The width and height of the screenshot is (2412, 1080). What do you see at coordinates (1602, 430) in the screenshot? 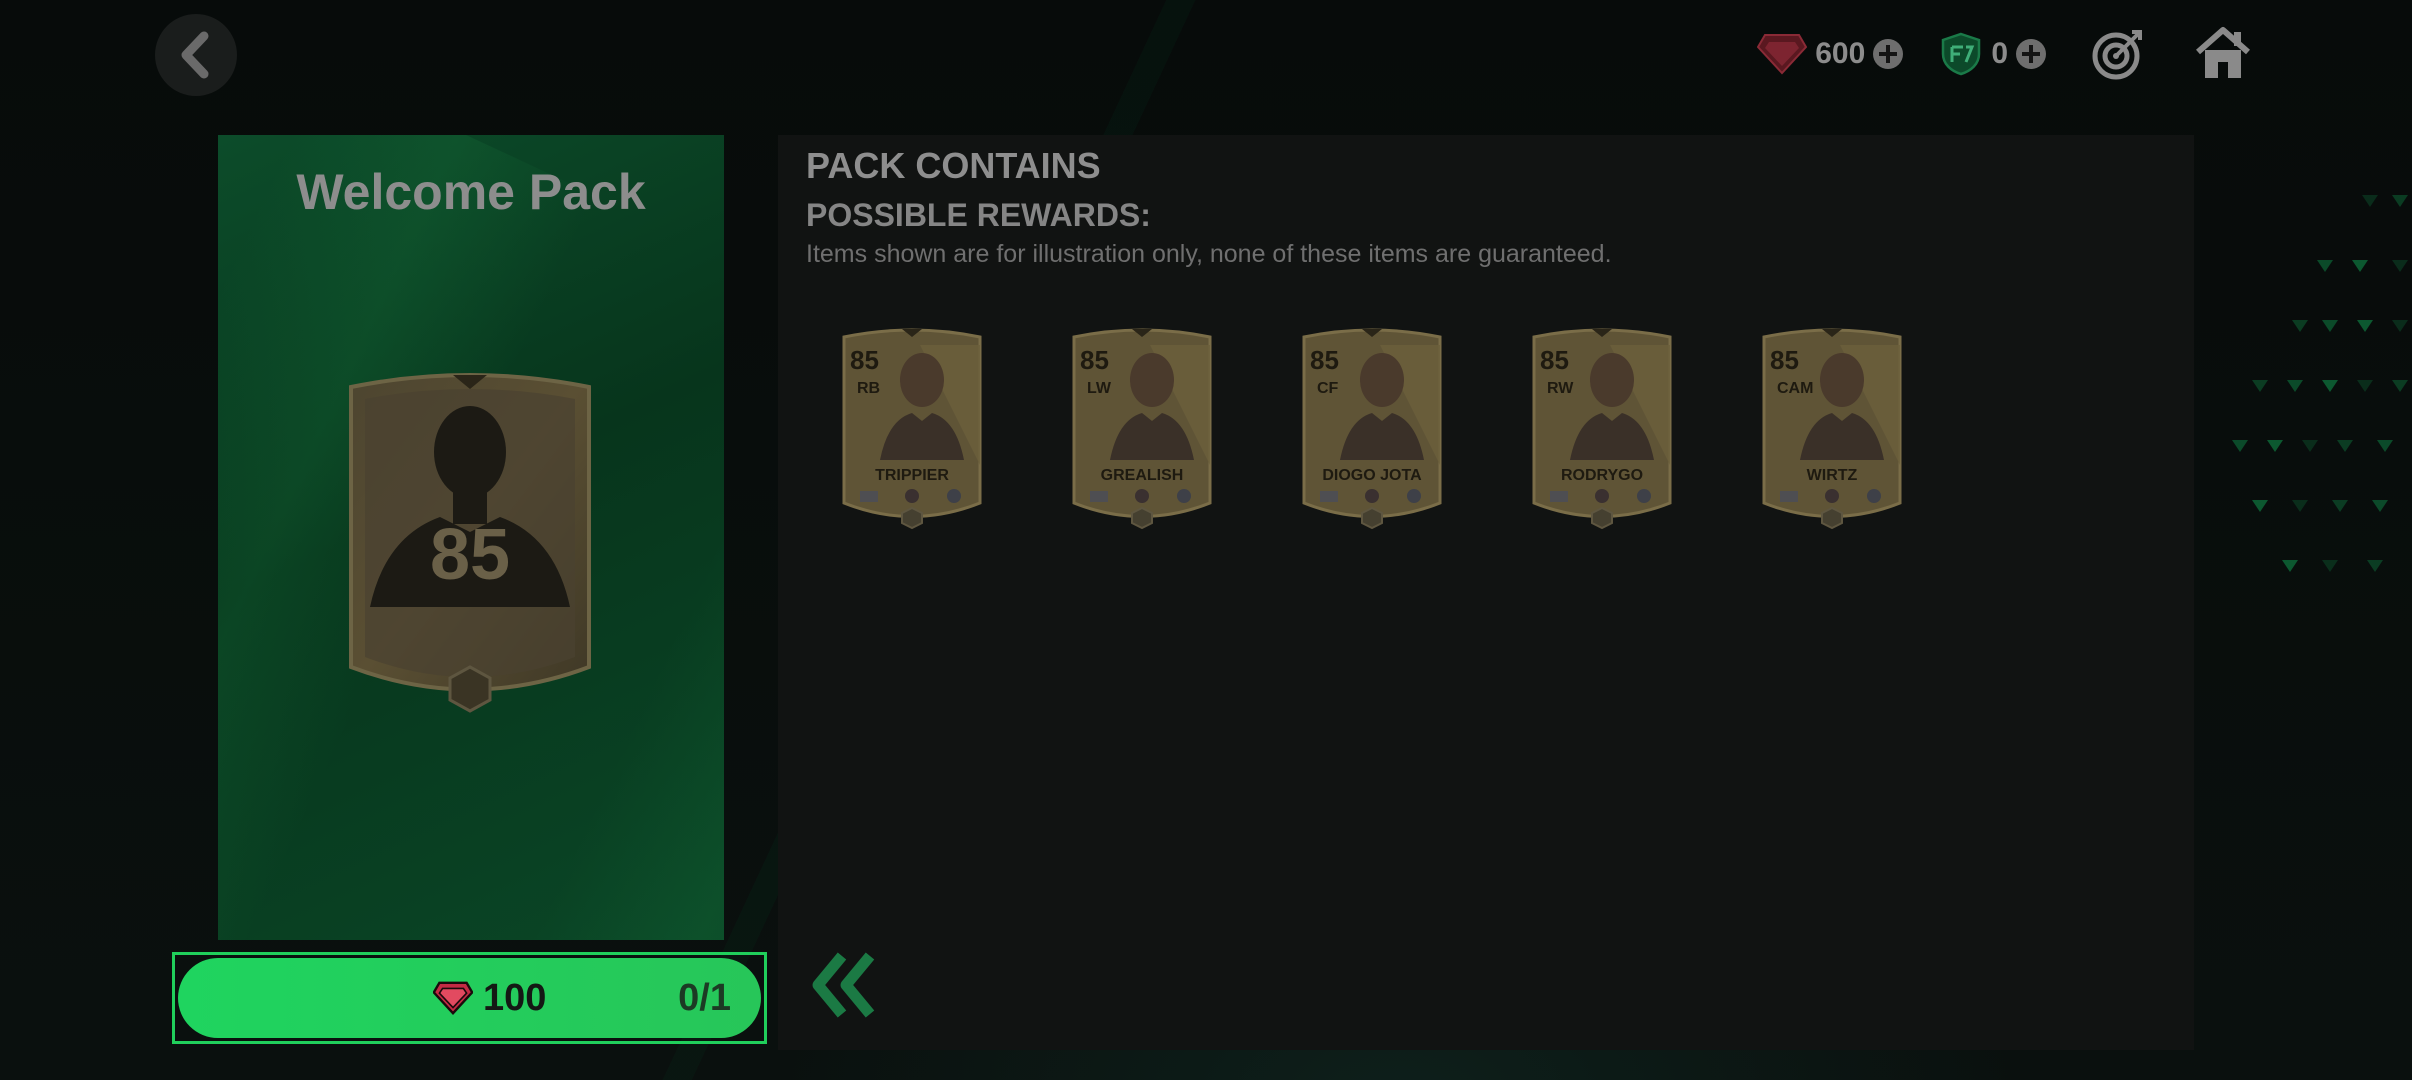
I see `reward-card-rodrygo: 85 RW RODRYGO` at bounding box center [1602, 430].